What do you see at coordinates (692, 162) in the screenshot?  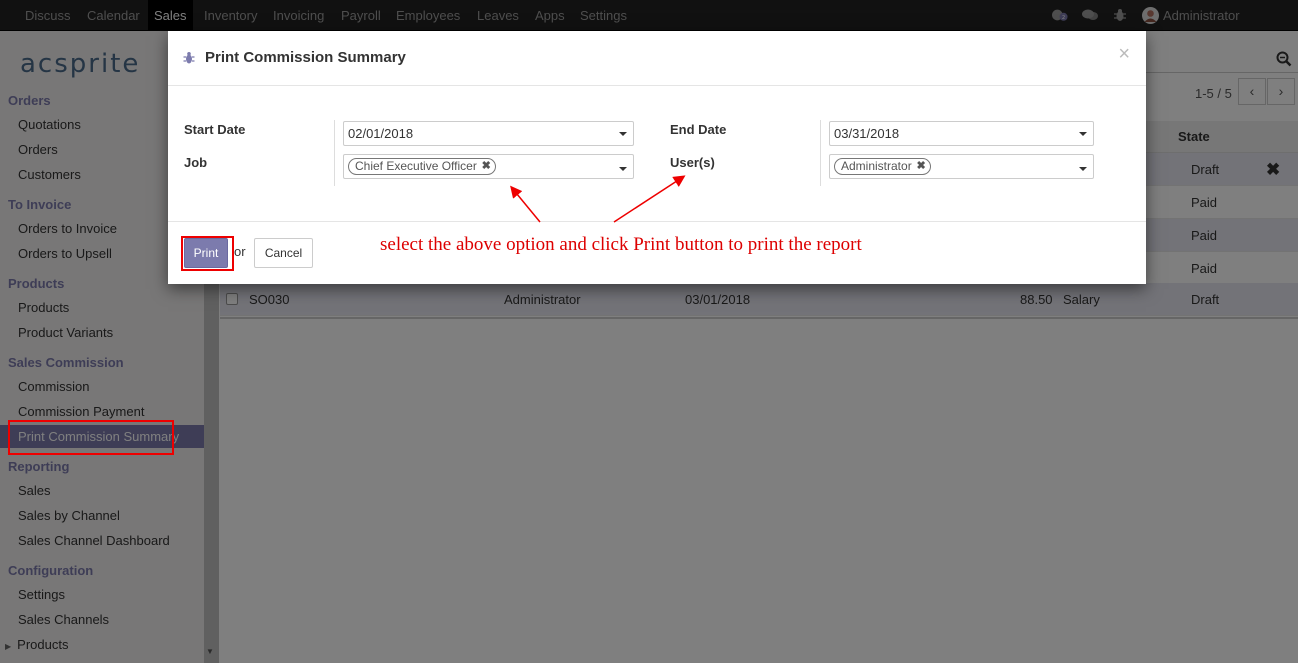 I see `users-label: User(s)` at bounding box center [692, 162].